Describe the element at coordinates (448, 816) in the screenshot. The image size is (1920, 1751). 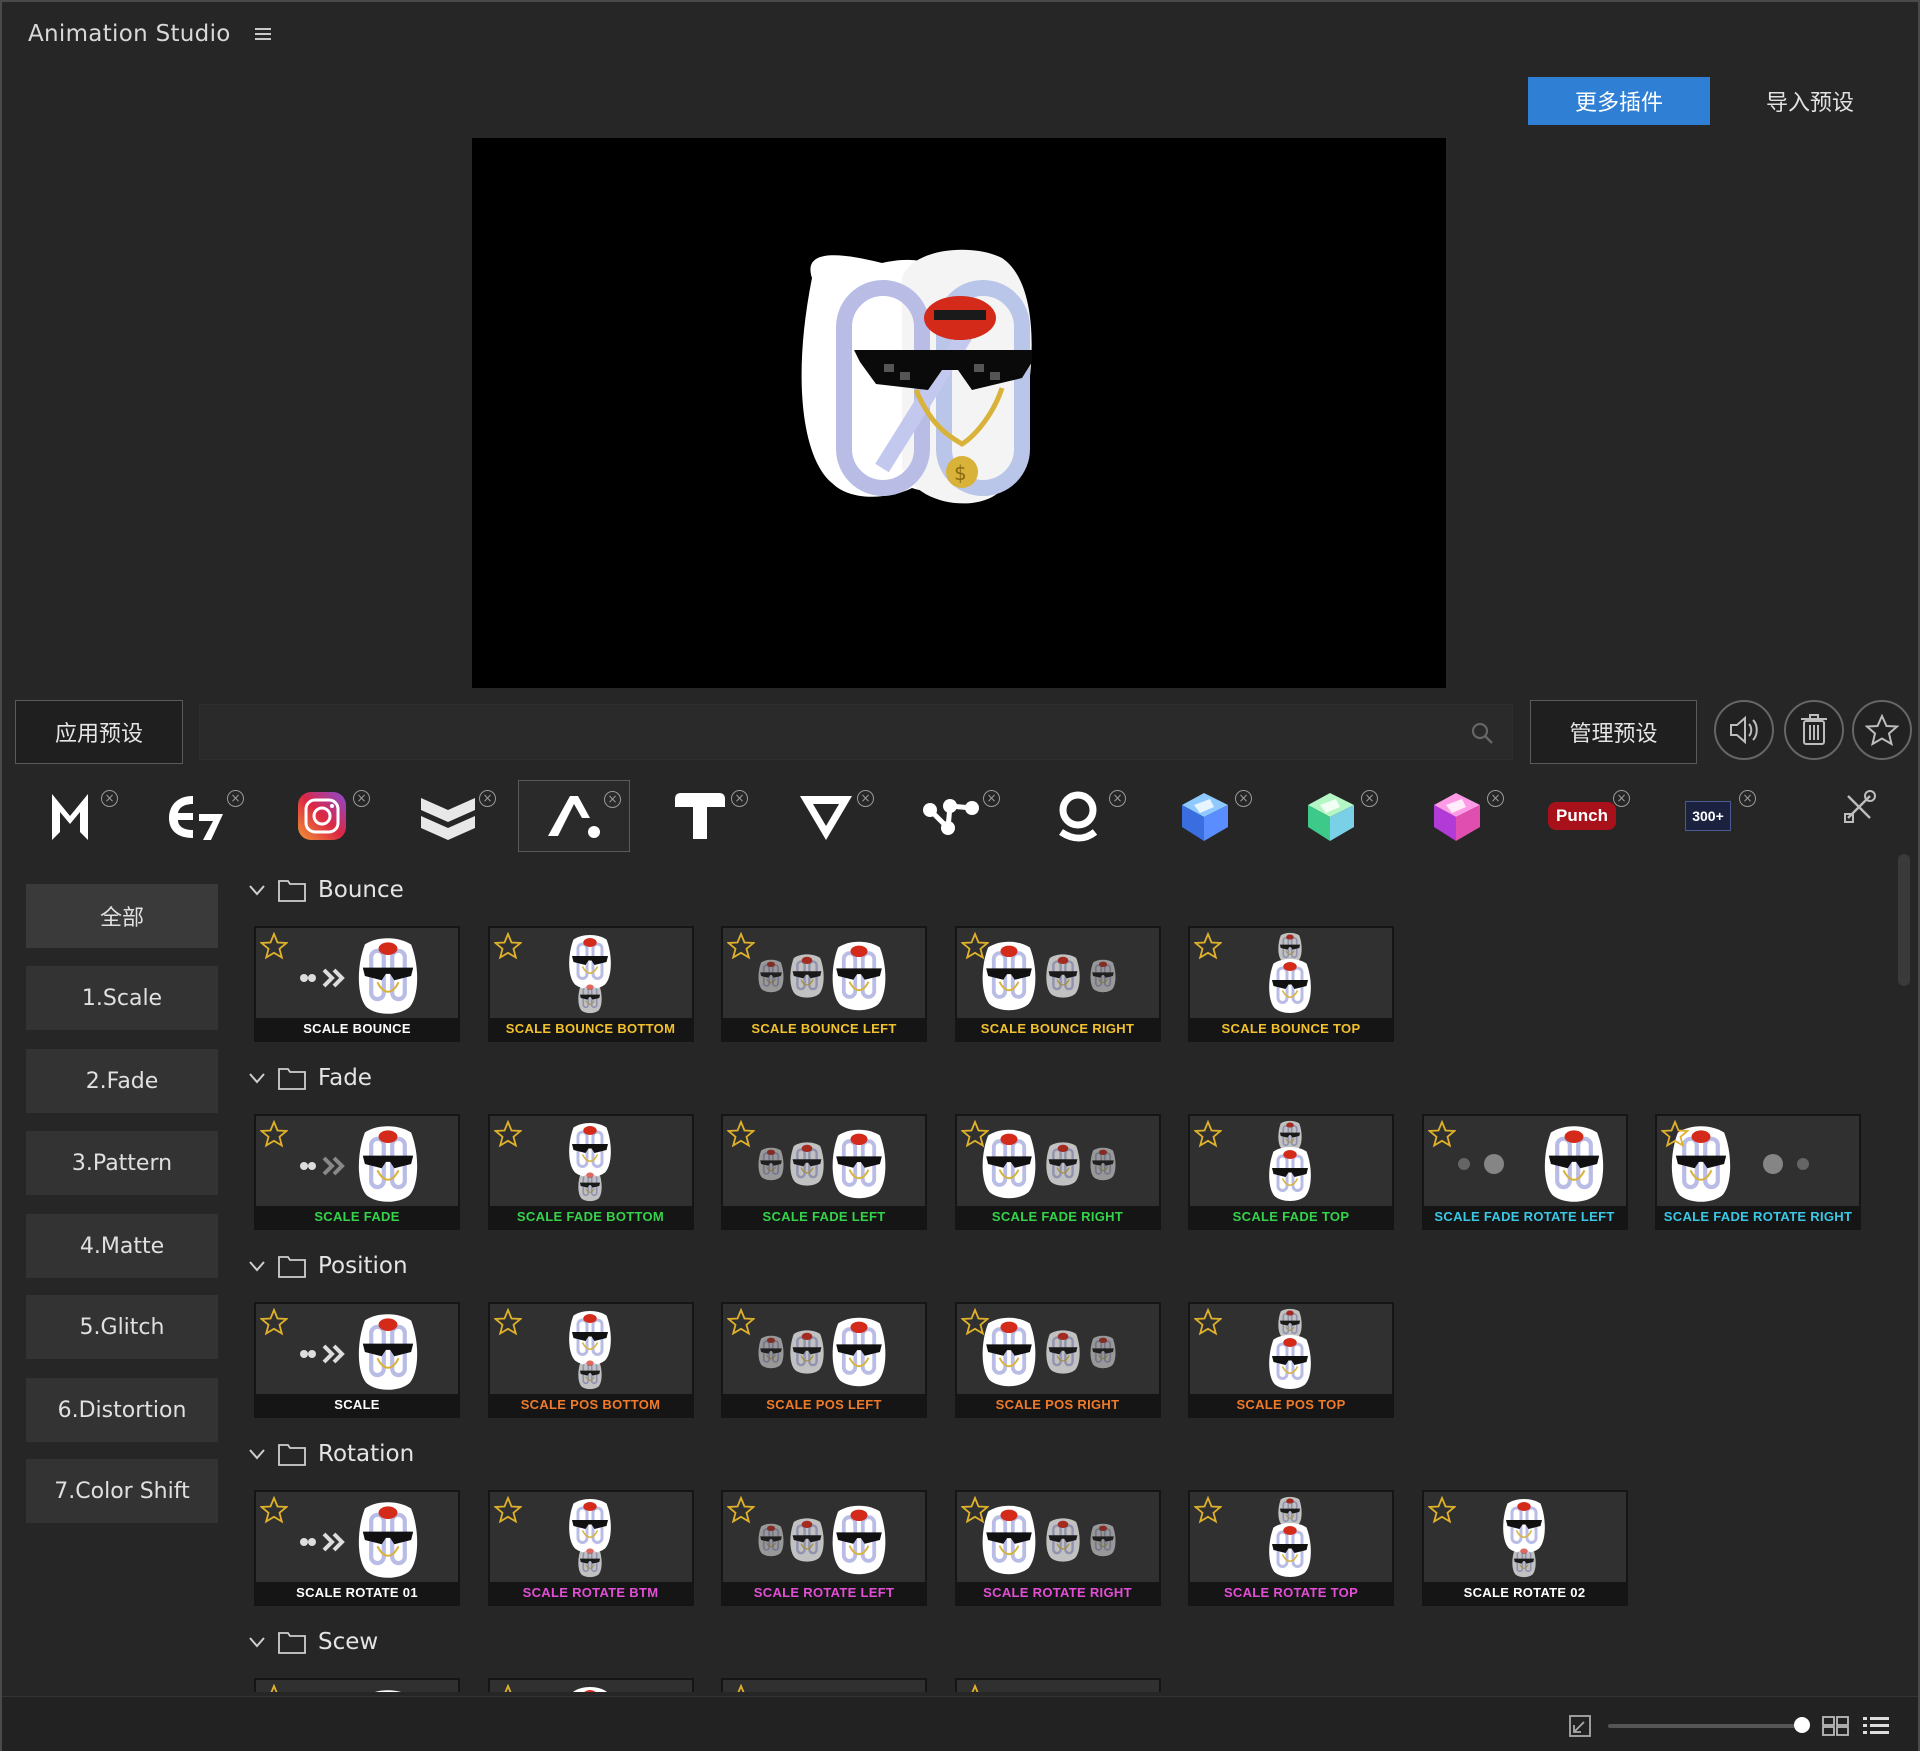
I see `plugin-chevrons-tab: ×` at that location.